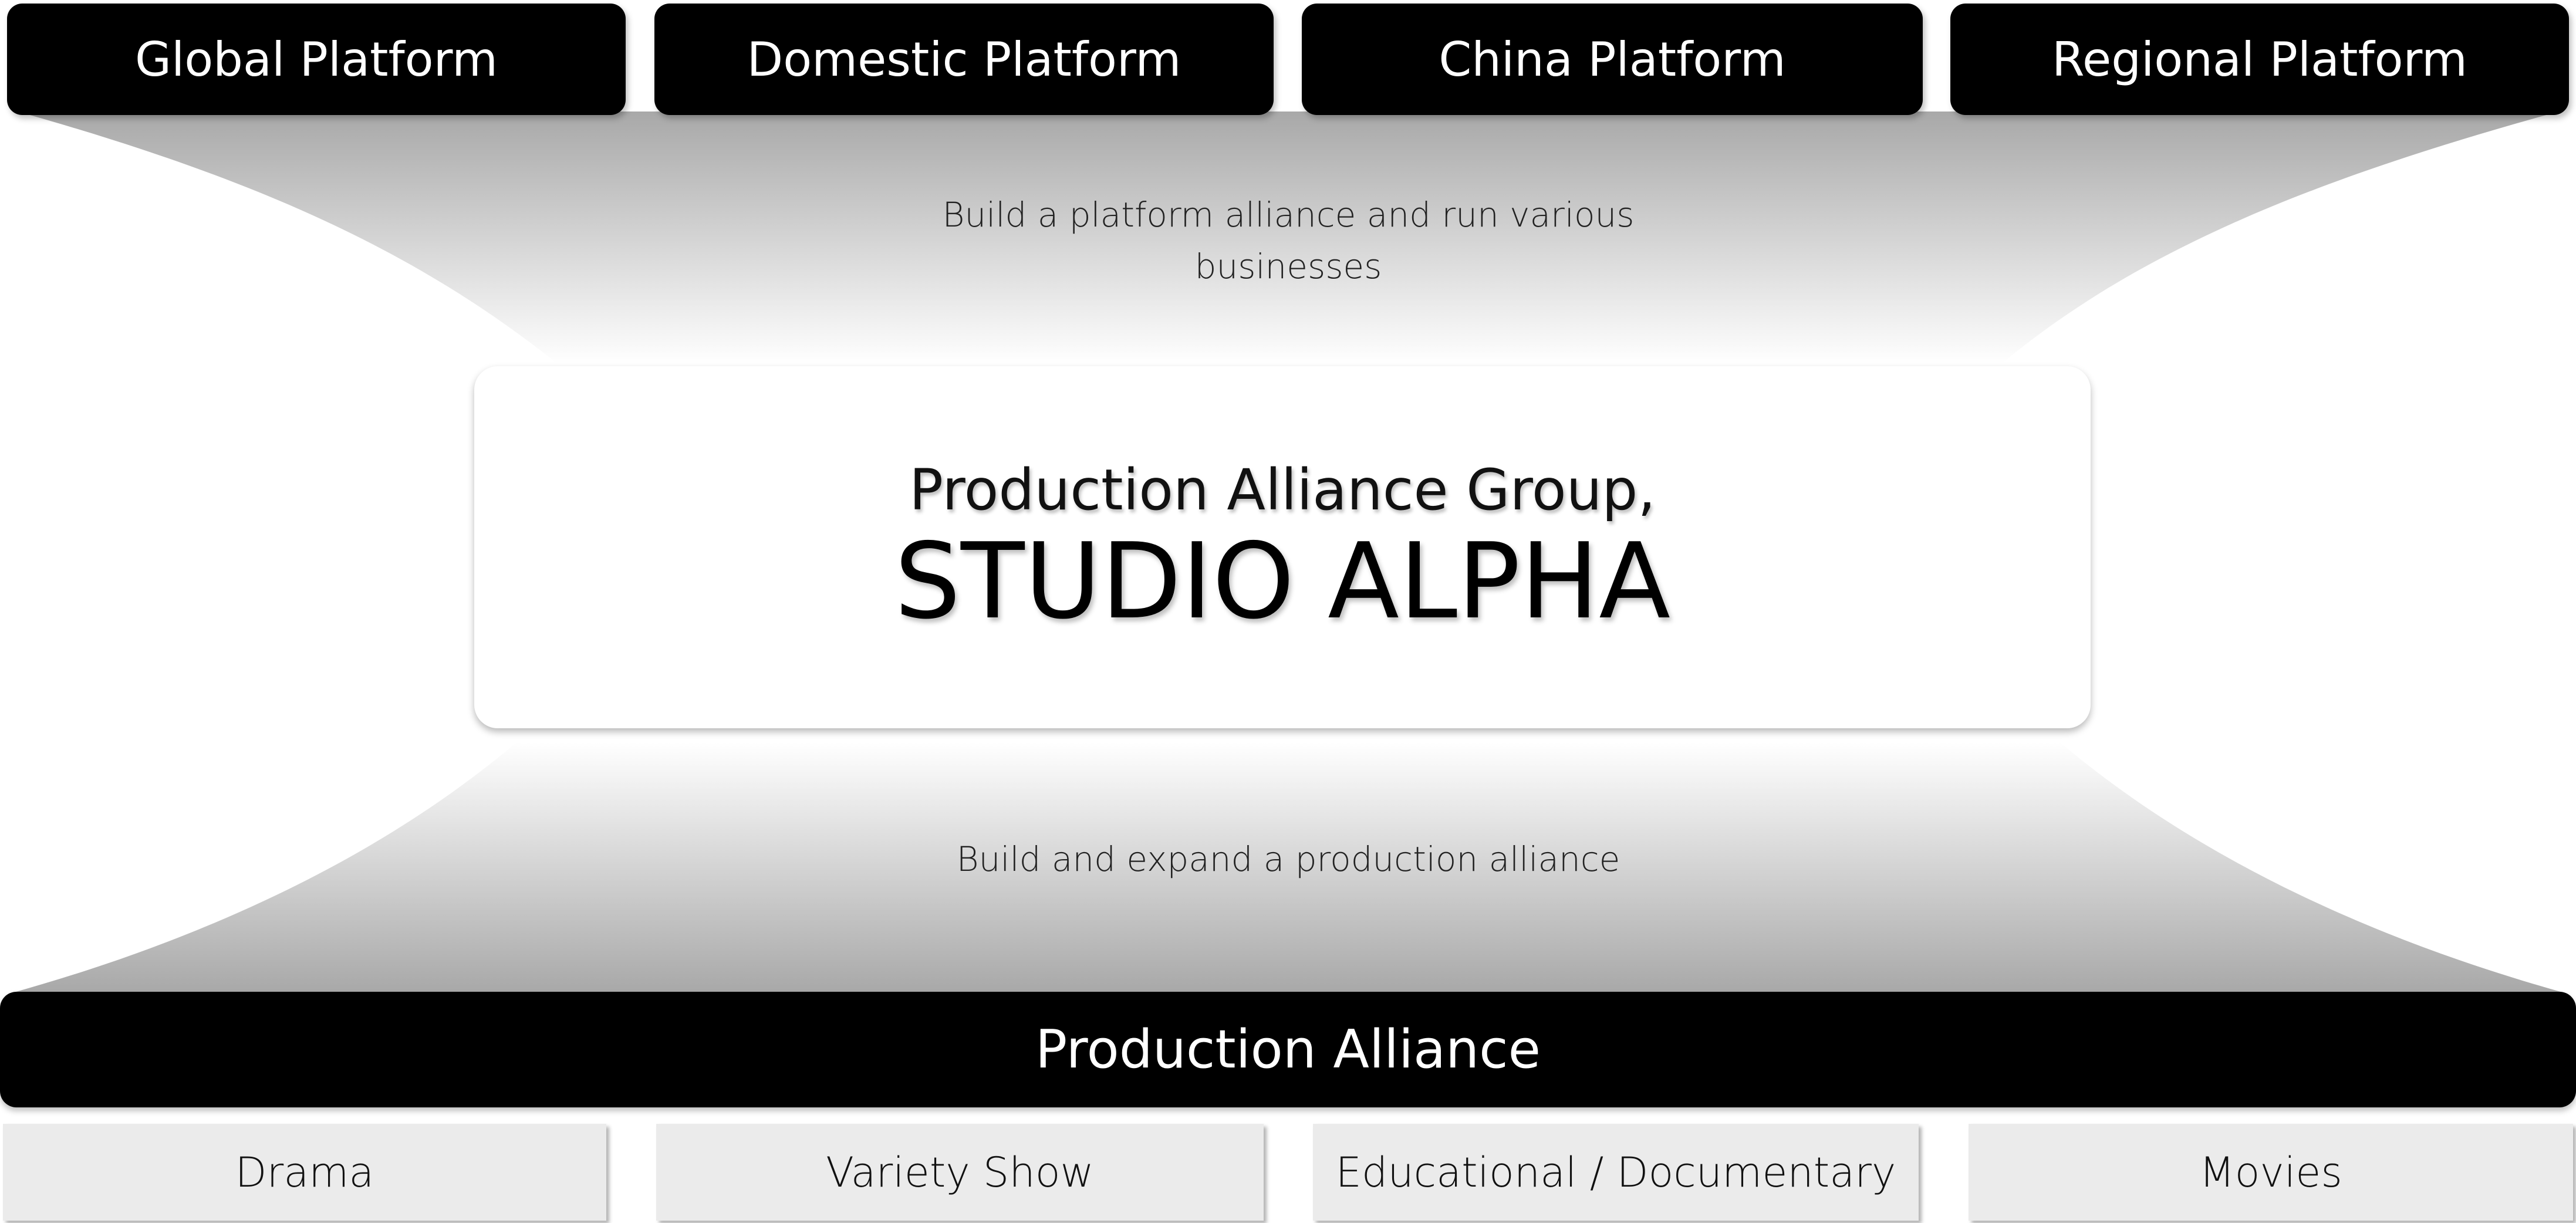 This screenshot has height=1223, width=2576. I want to click on category-movies: Movies, so click(2271, 1173).